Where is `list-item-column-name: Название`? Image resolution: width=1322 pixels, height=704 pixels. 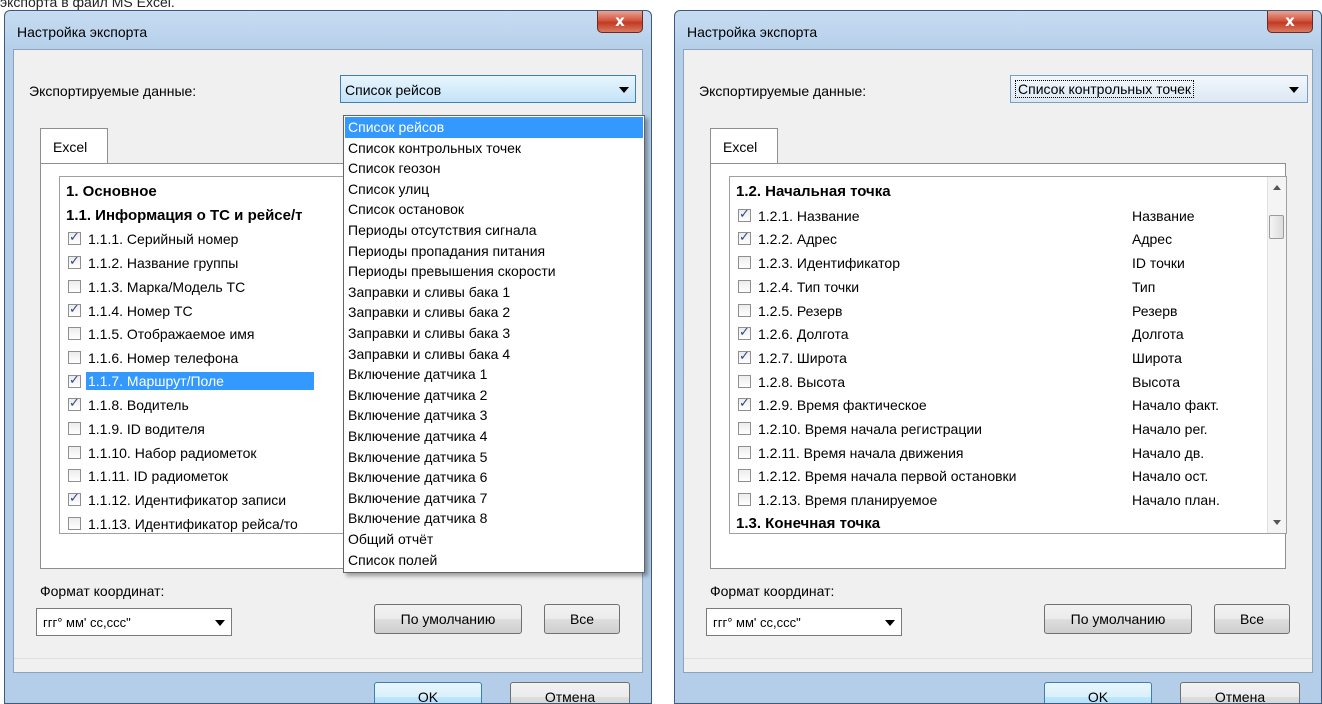
list-item-column-name: Название is located at coordinates (1163, 215).